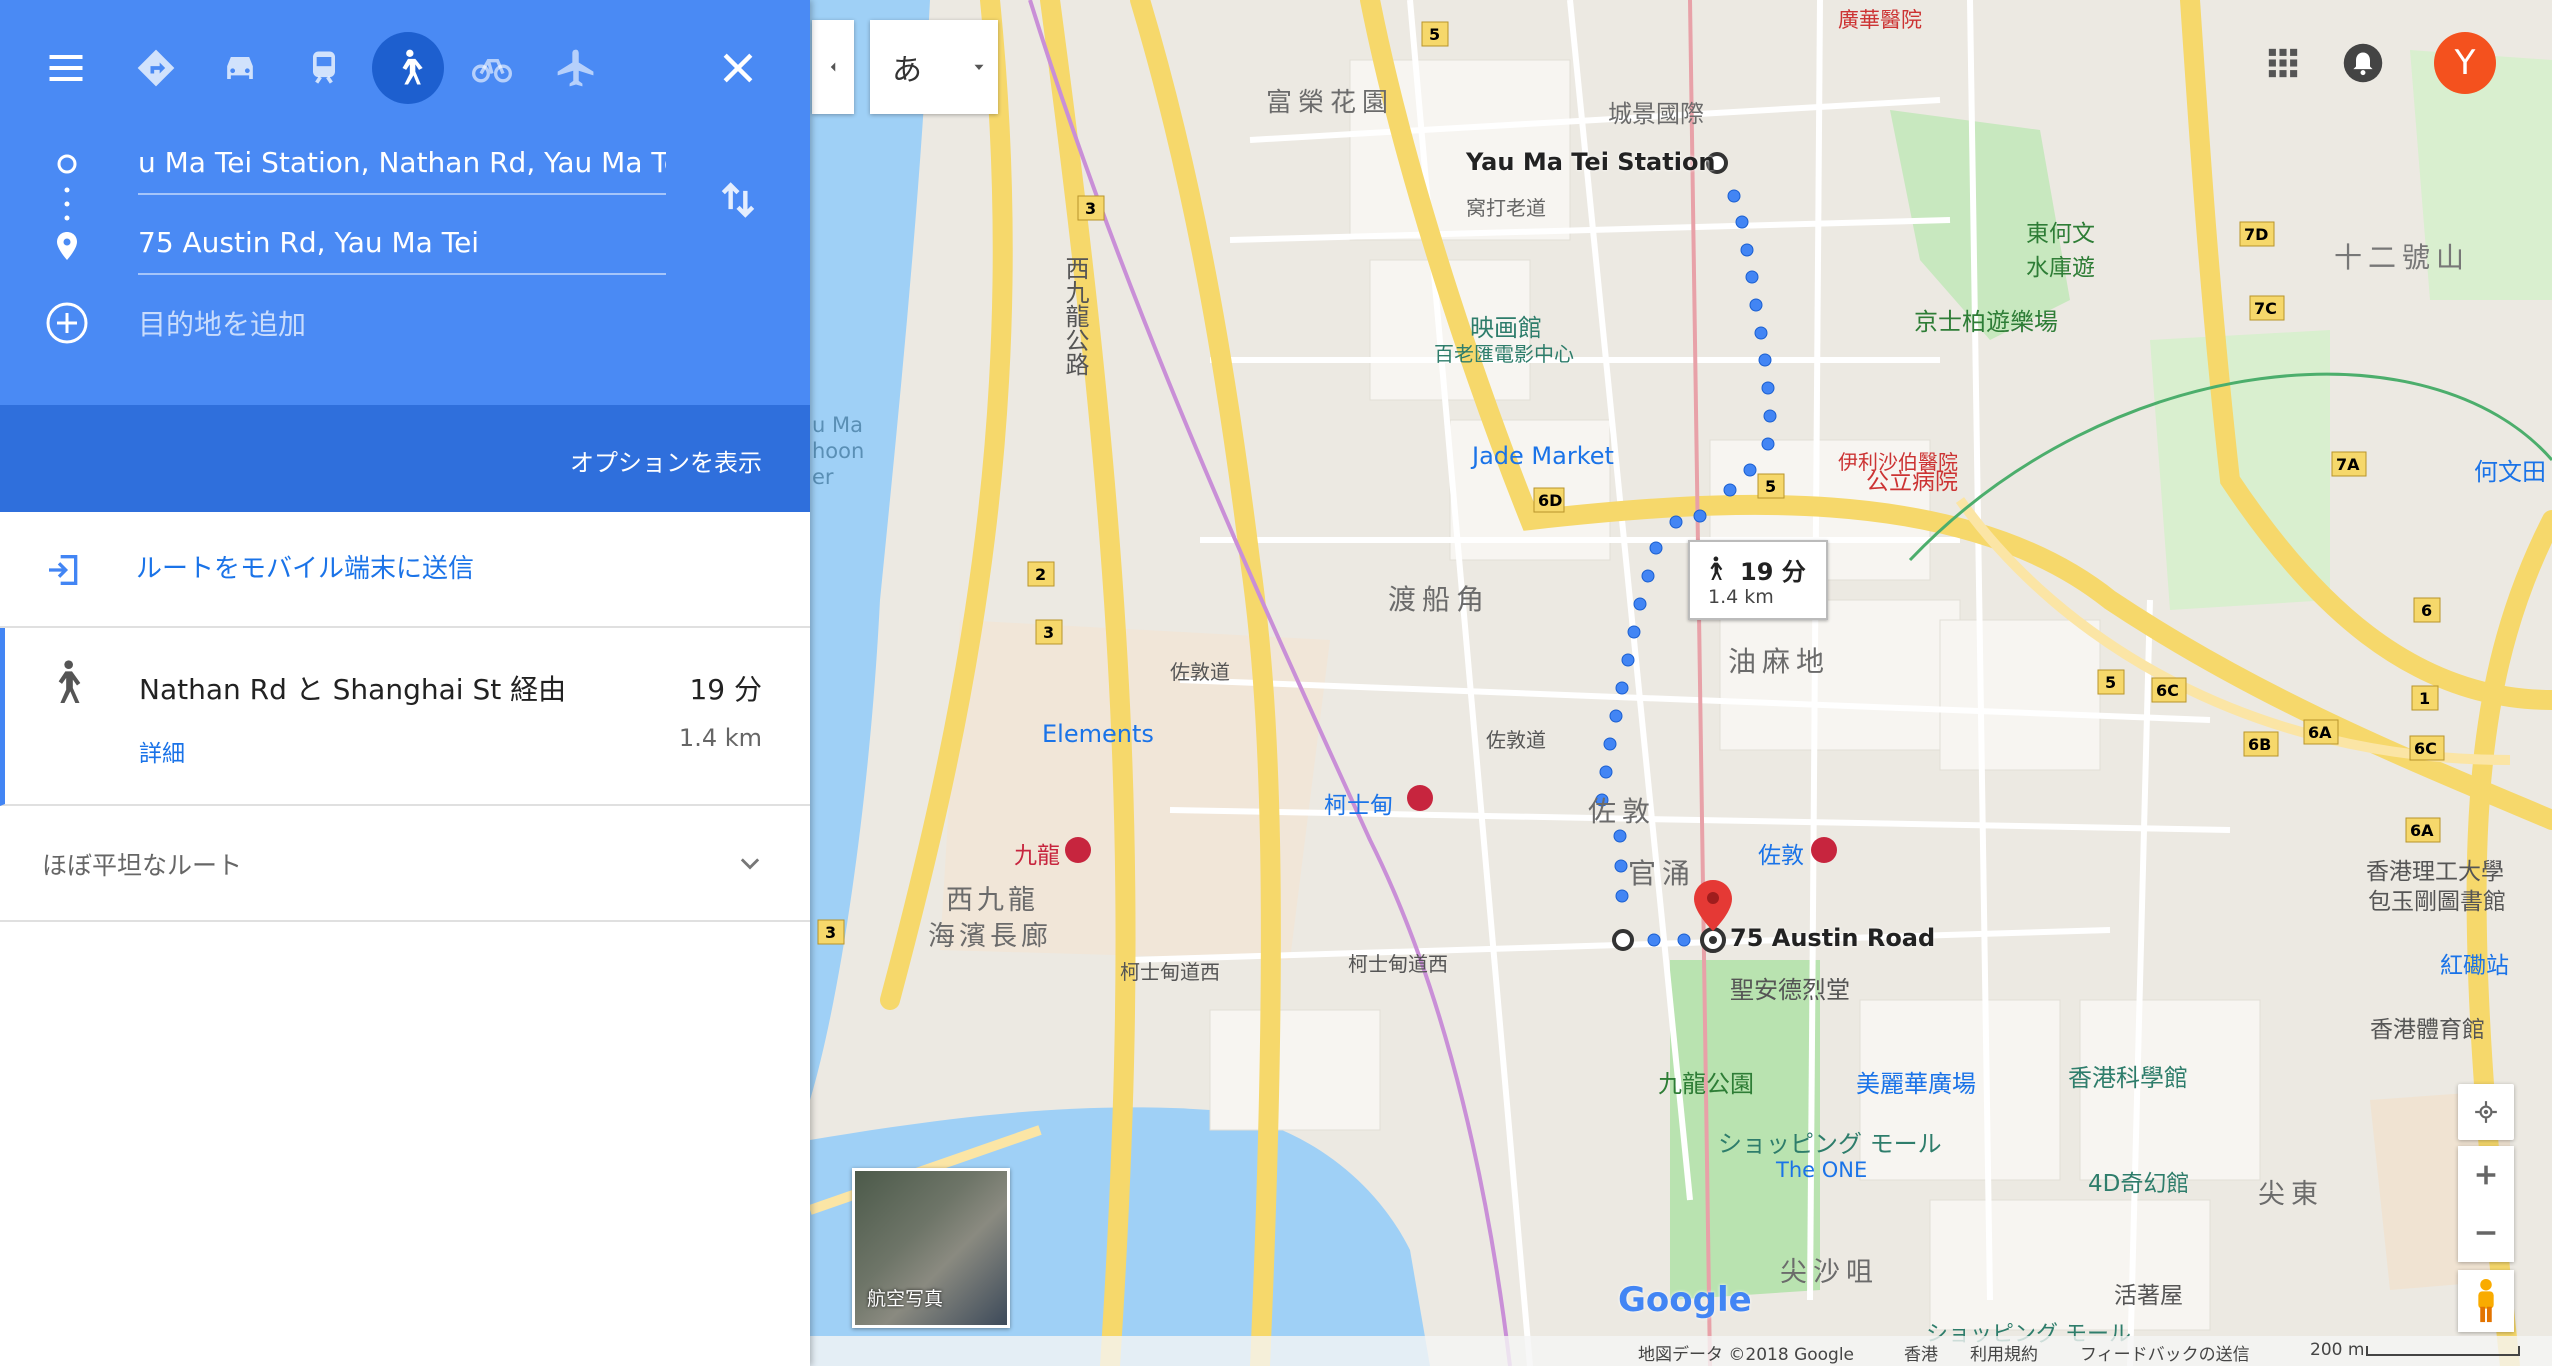 This screenshot has height=1366, width=2552. Describe the element at coordinates (2283, 63) in the screenshot. I see `apps-grid-icon` at that location.